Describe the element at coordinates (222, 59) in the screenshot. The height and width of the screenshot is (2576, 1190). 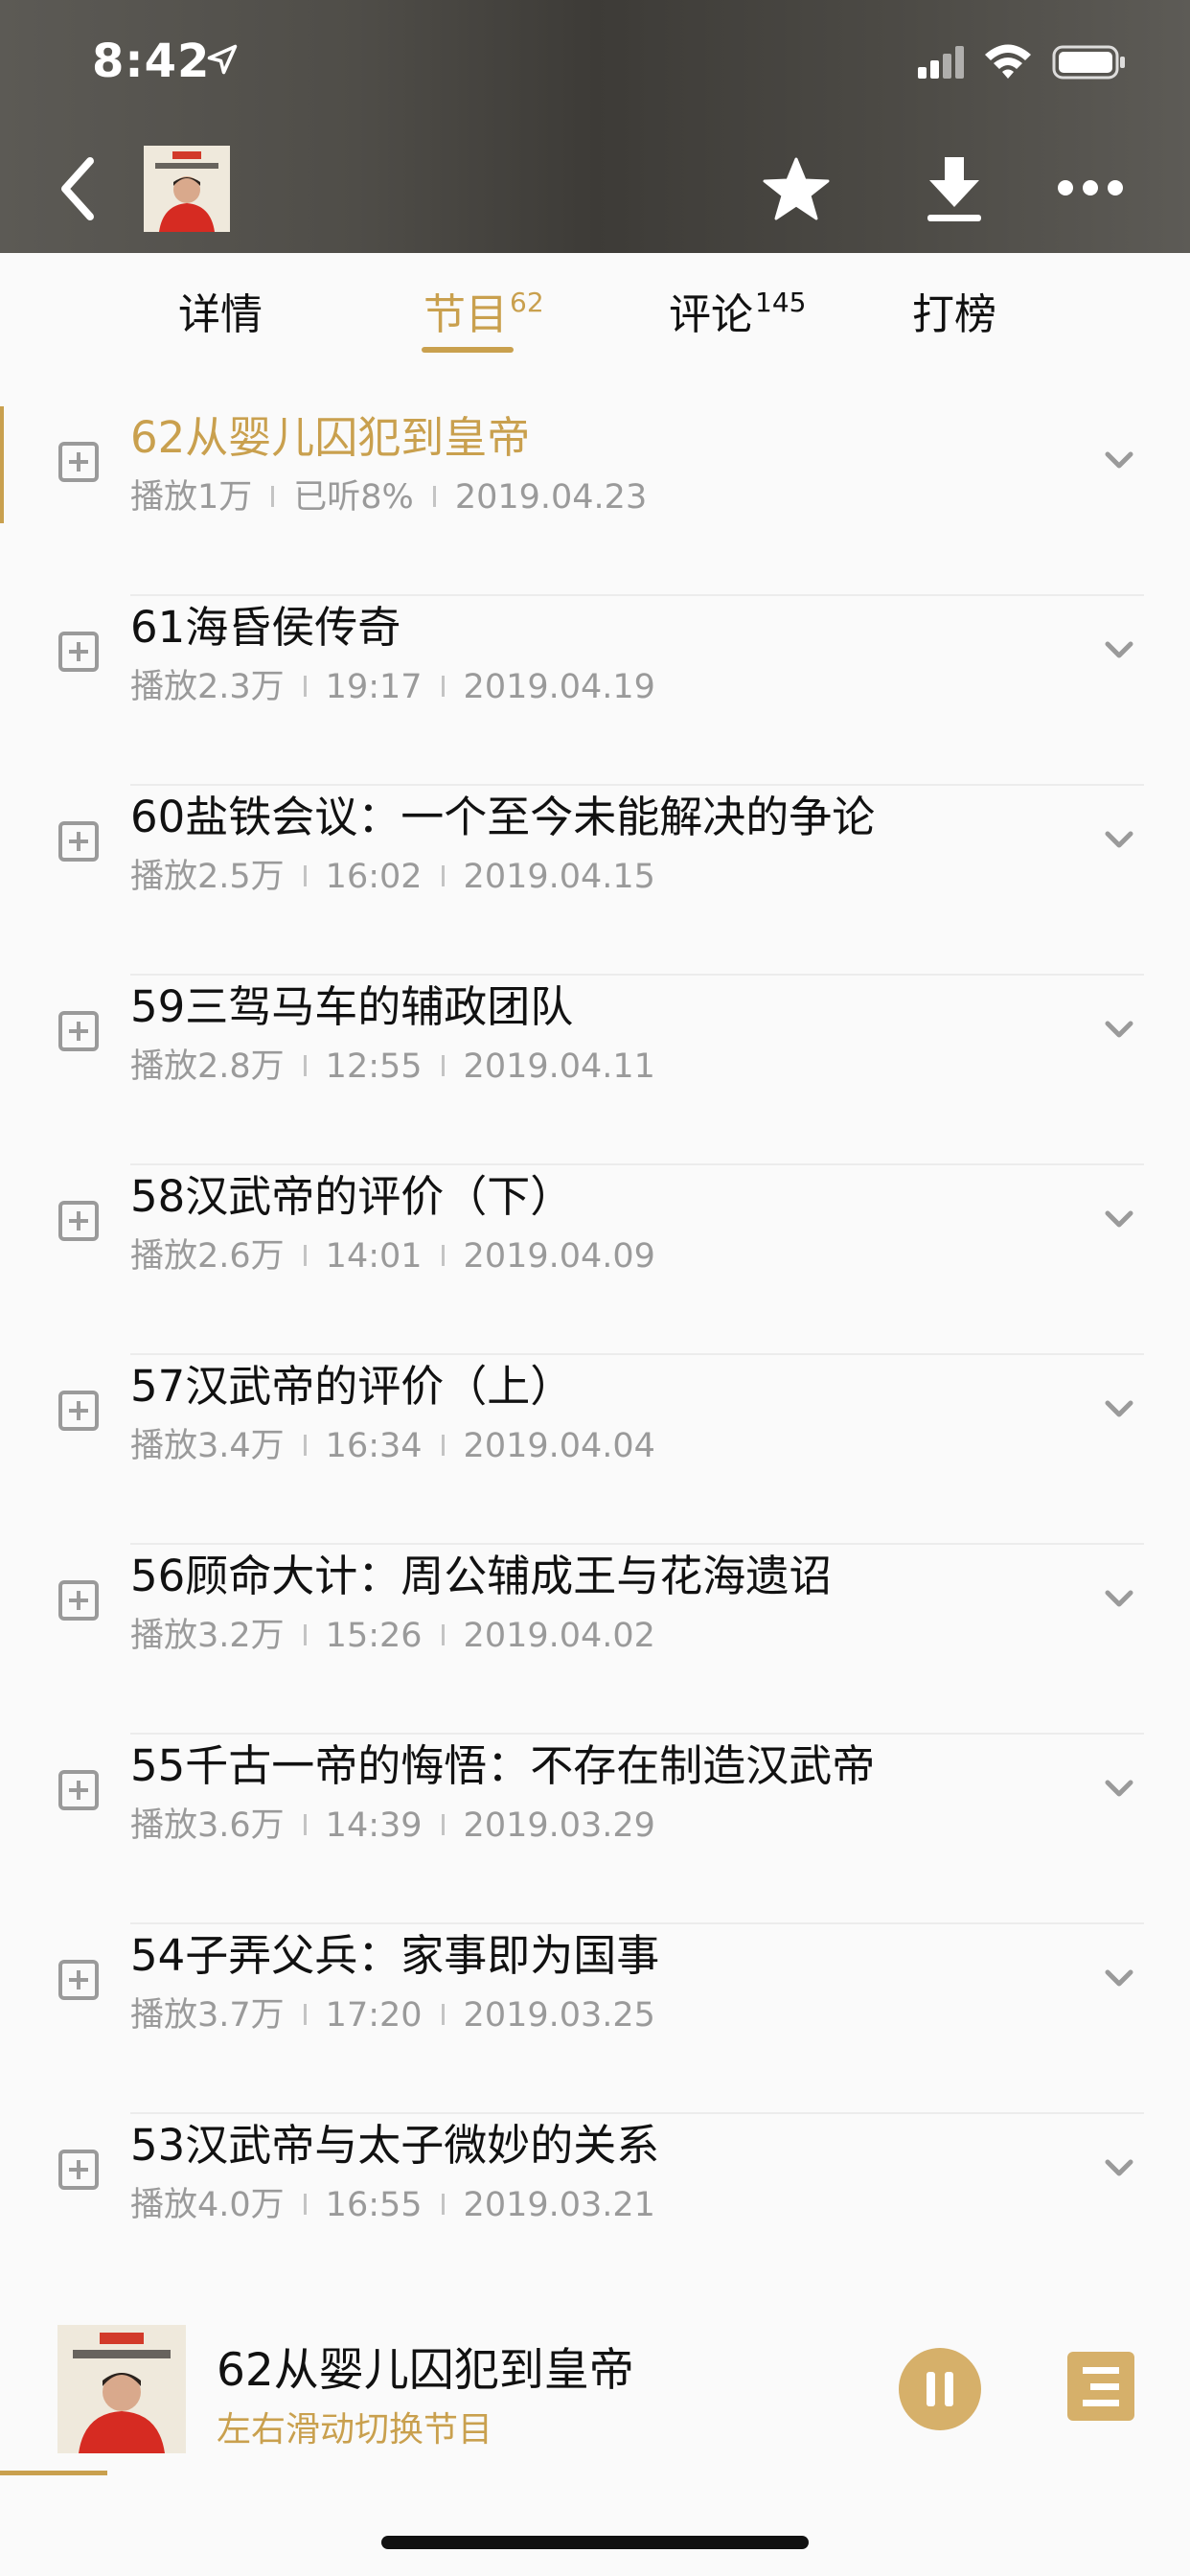
I see `location-arrow-icon` at that location.